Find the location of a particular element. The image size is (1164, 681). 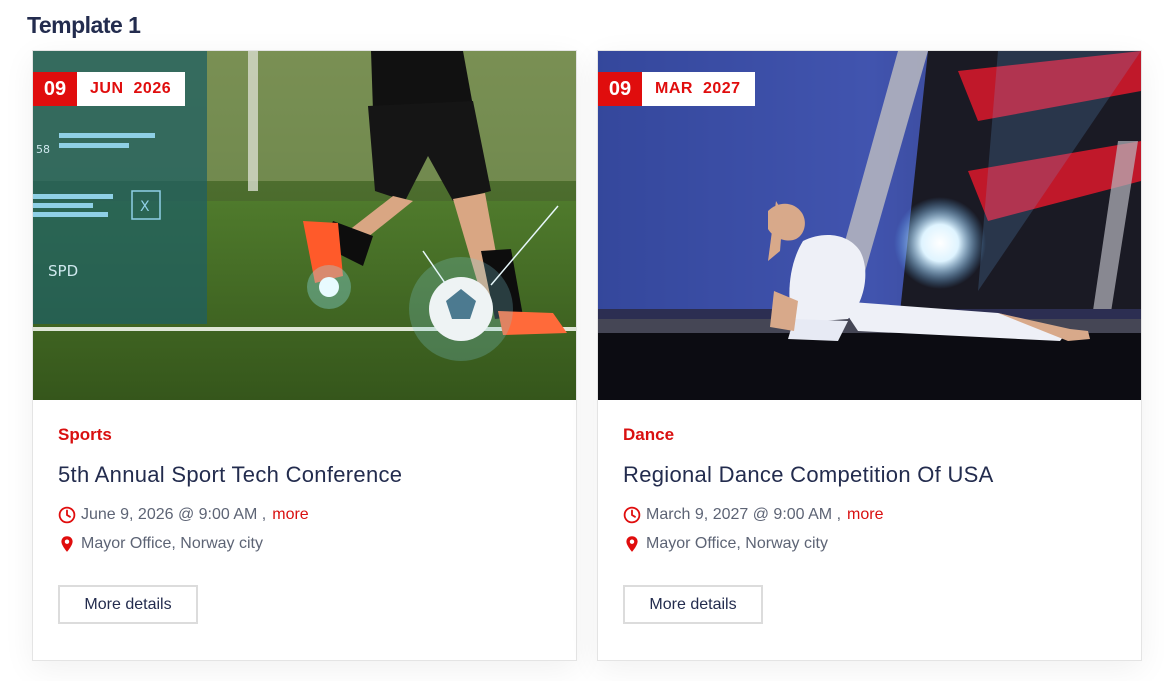

date-month-year: JUN 2026 is located at coordinates (131, 89).